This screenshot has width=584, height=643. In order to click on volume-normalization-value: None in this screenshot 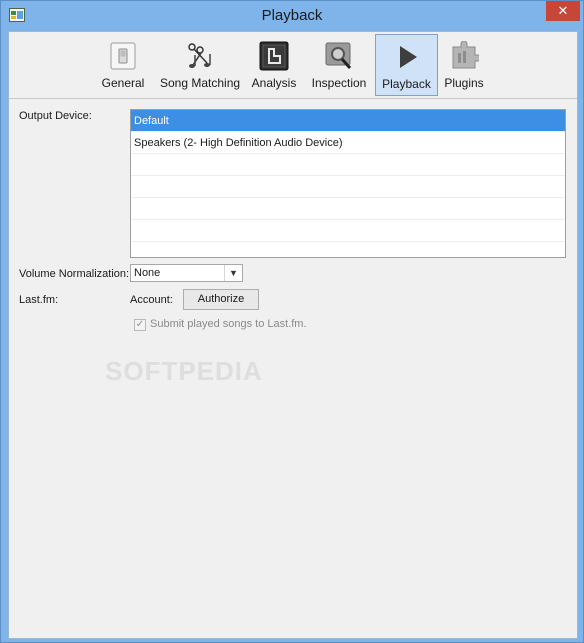, I will do `click(147, 273)`.